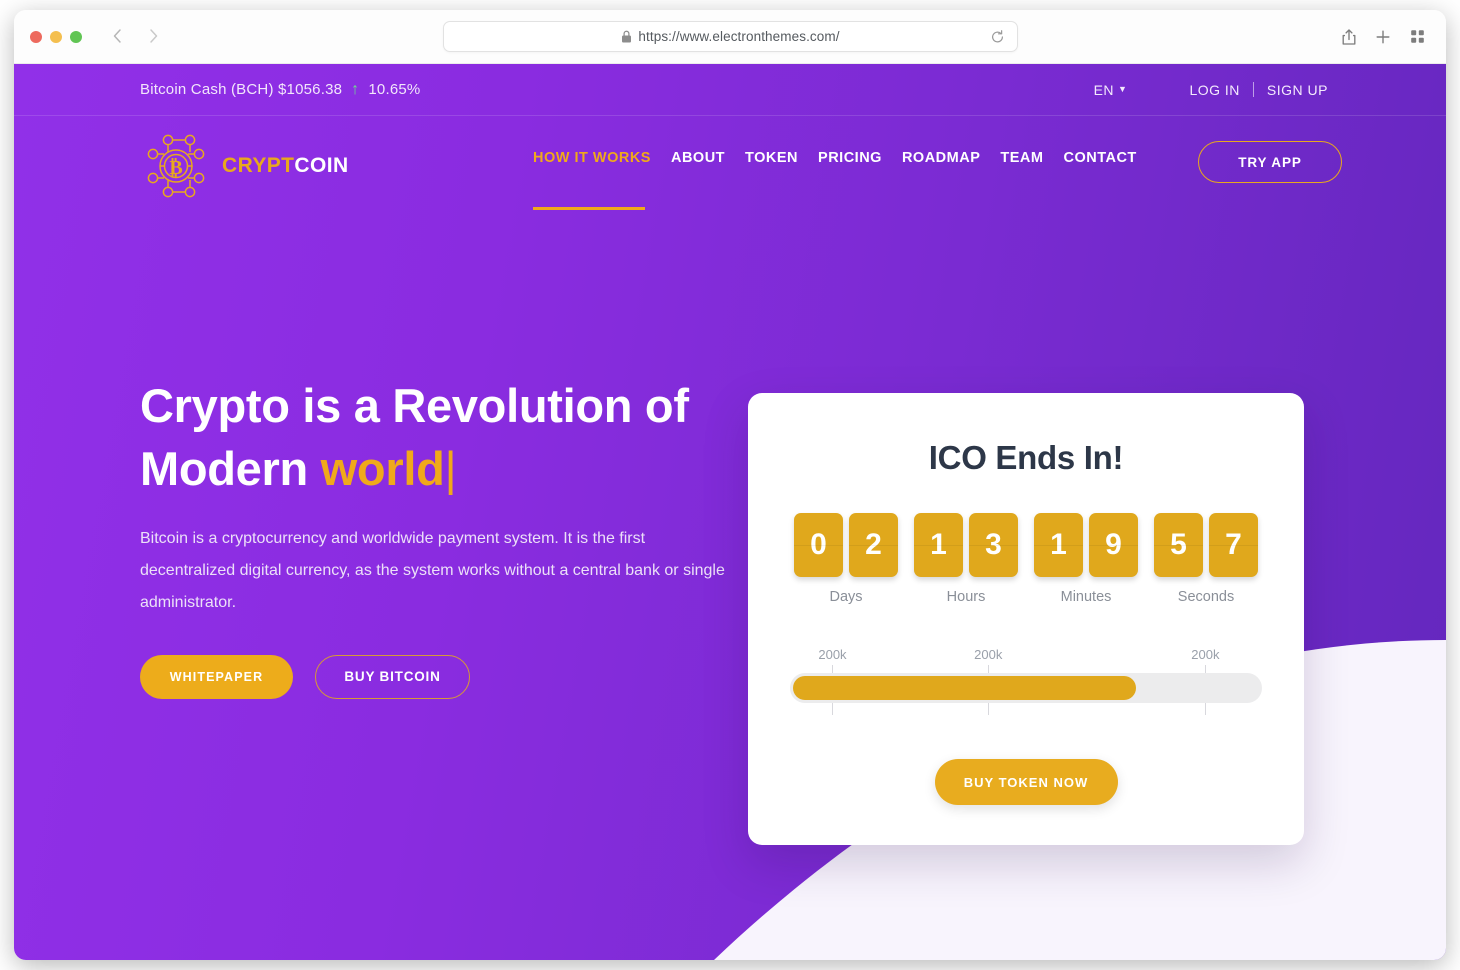 Image resolution: width=1460 pixels, height=970 pixels. What do you see at coordinates (1258, 90) in the screenshot?
I see `auth-links: LOG IN SIGN UP` at bounding box center [1258, 90].